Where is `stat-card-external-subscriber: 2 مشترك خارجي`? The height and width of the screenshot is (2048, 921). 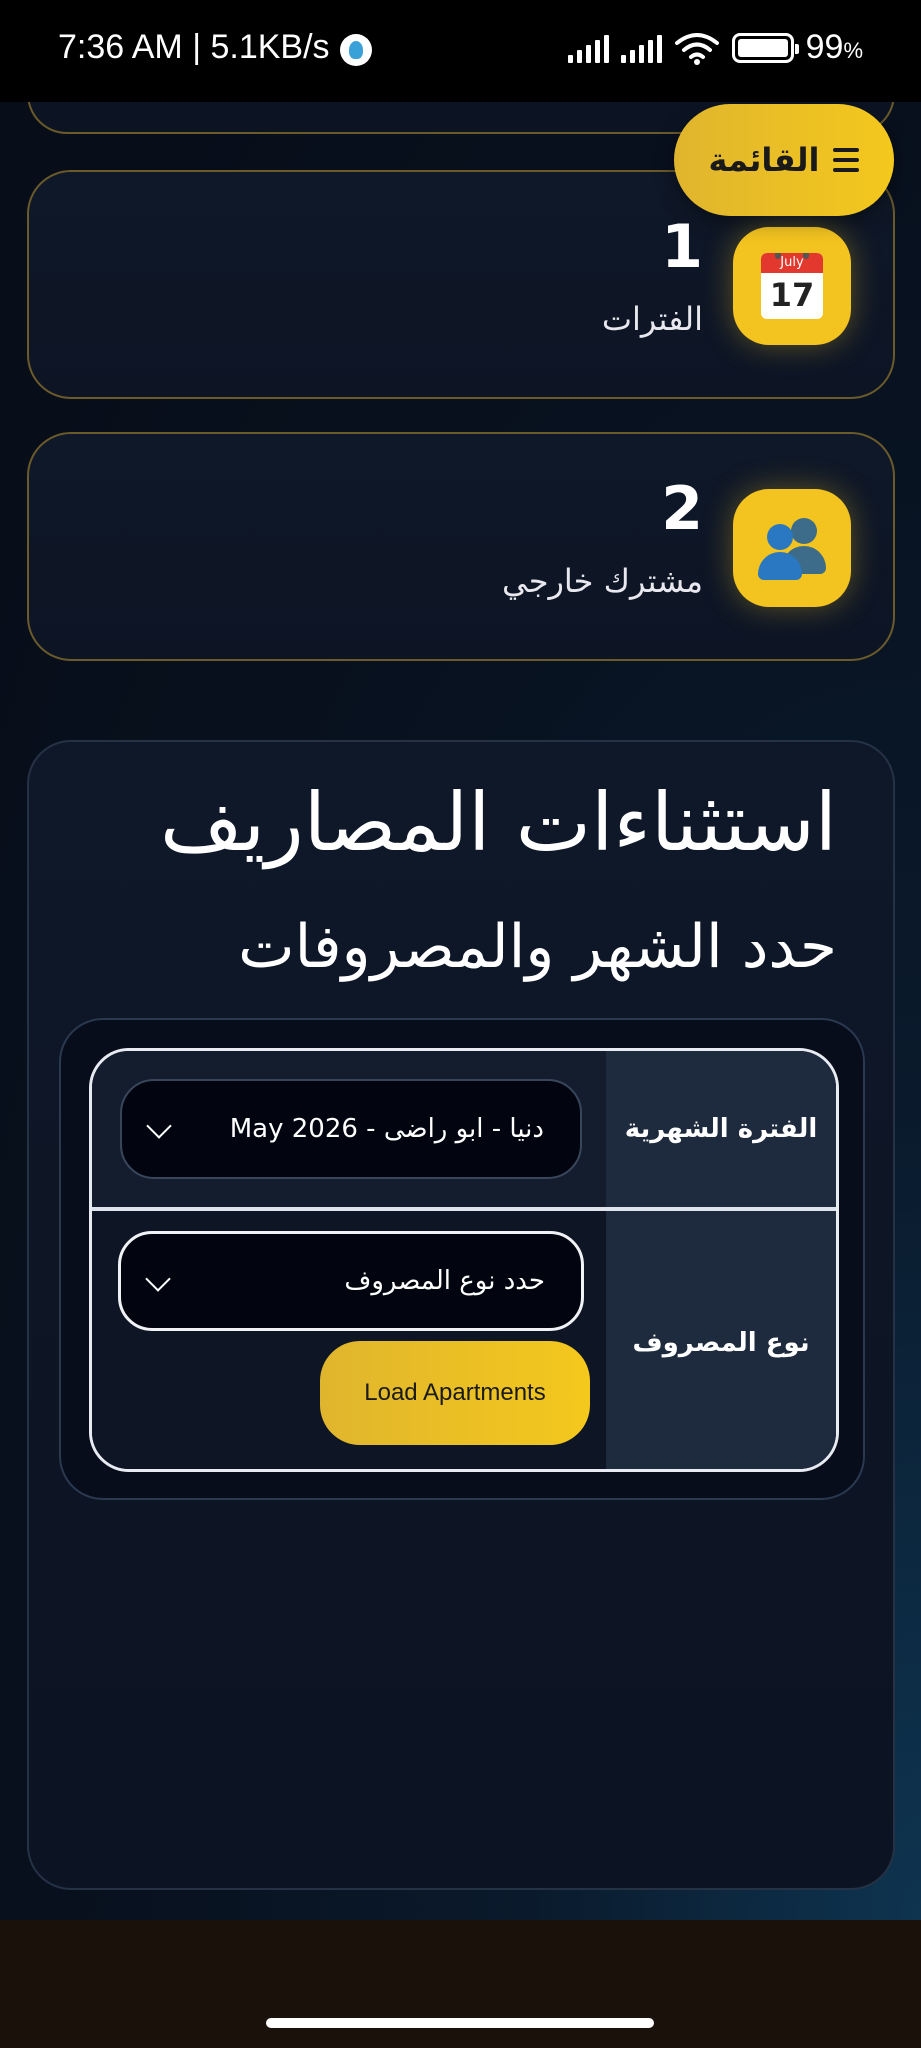
stat-card-external-subscriber: 2 مشترك خارجي is located at coordinates (461, 546).